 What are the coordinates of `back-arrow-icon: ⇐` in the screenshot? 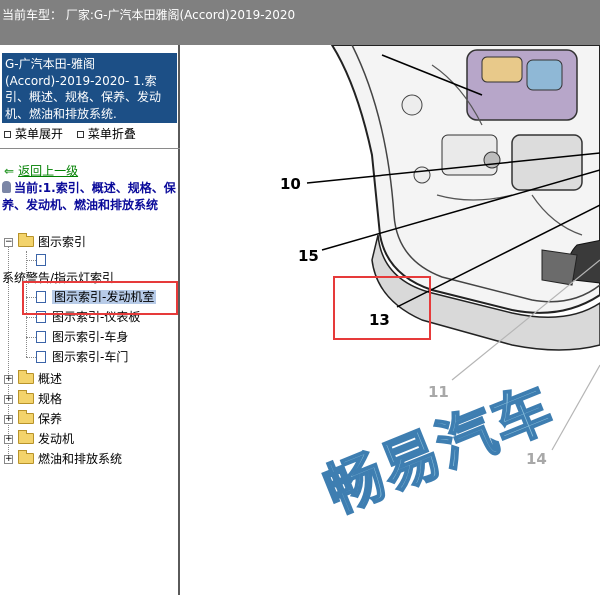 It's located at (9, 171).